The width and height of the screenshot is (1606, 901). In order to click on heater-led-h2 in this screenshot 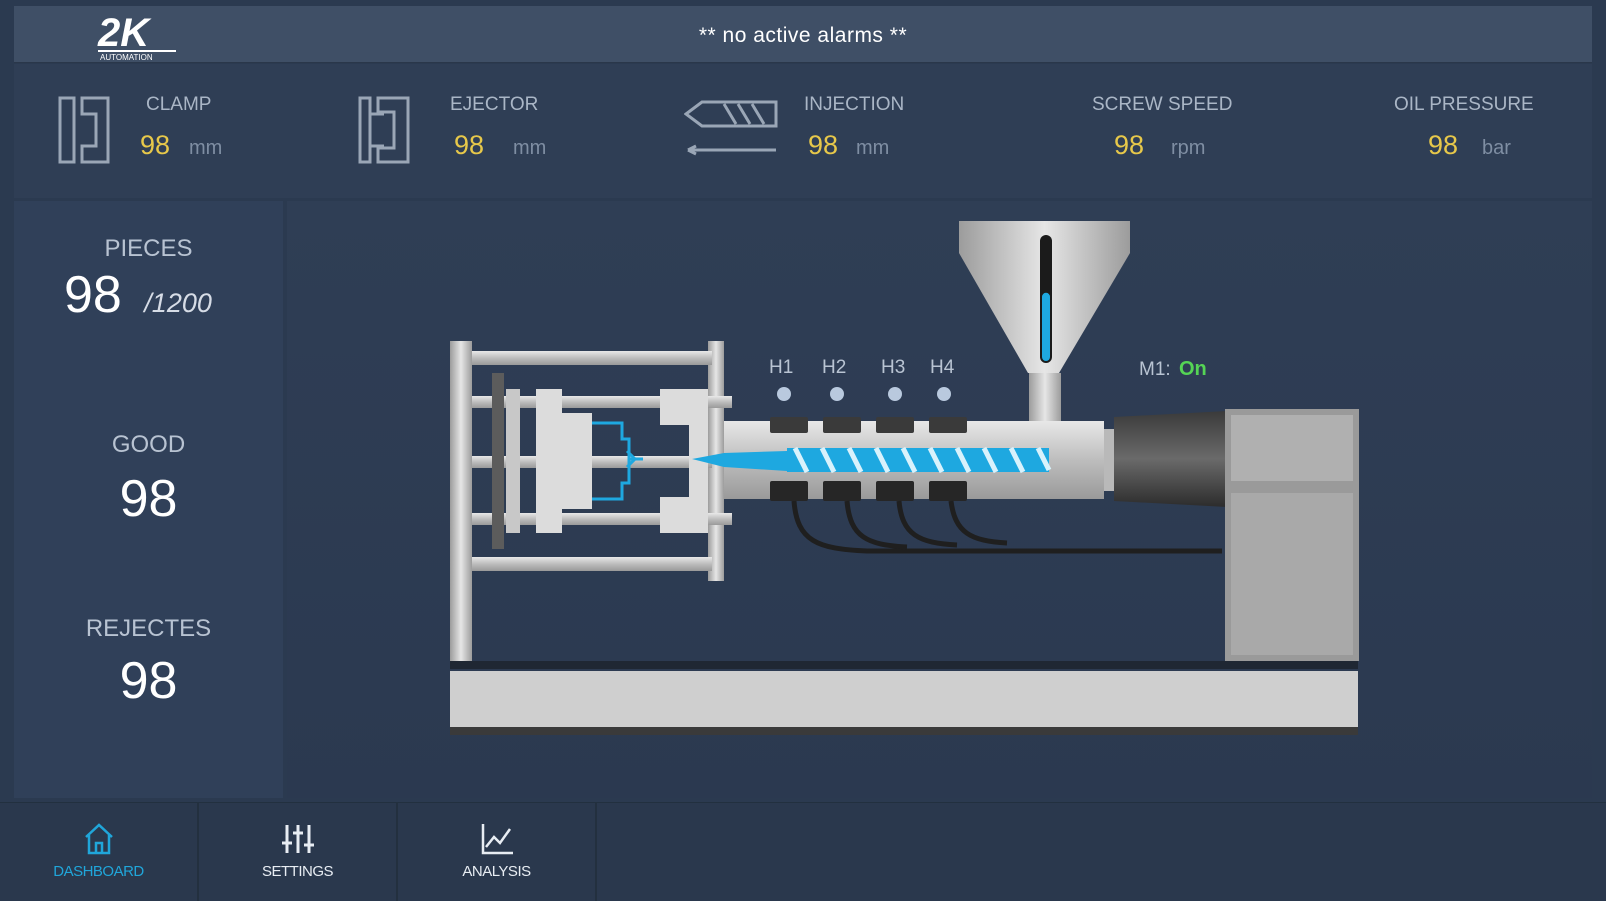, I will do `click(837, 394)`.